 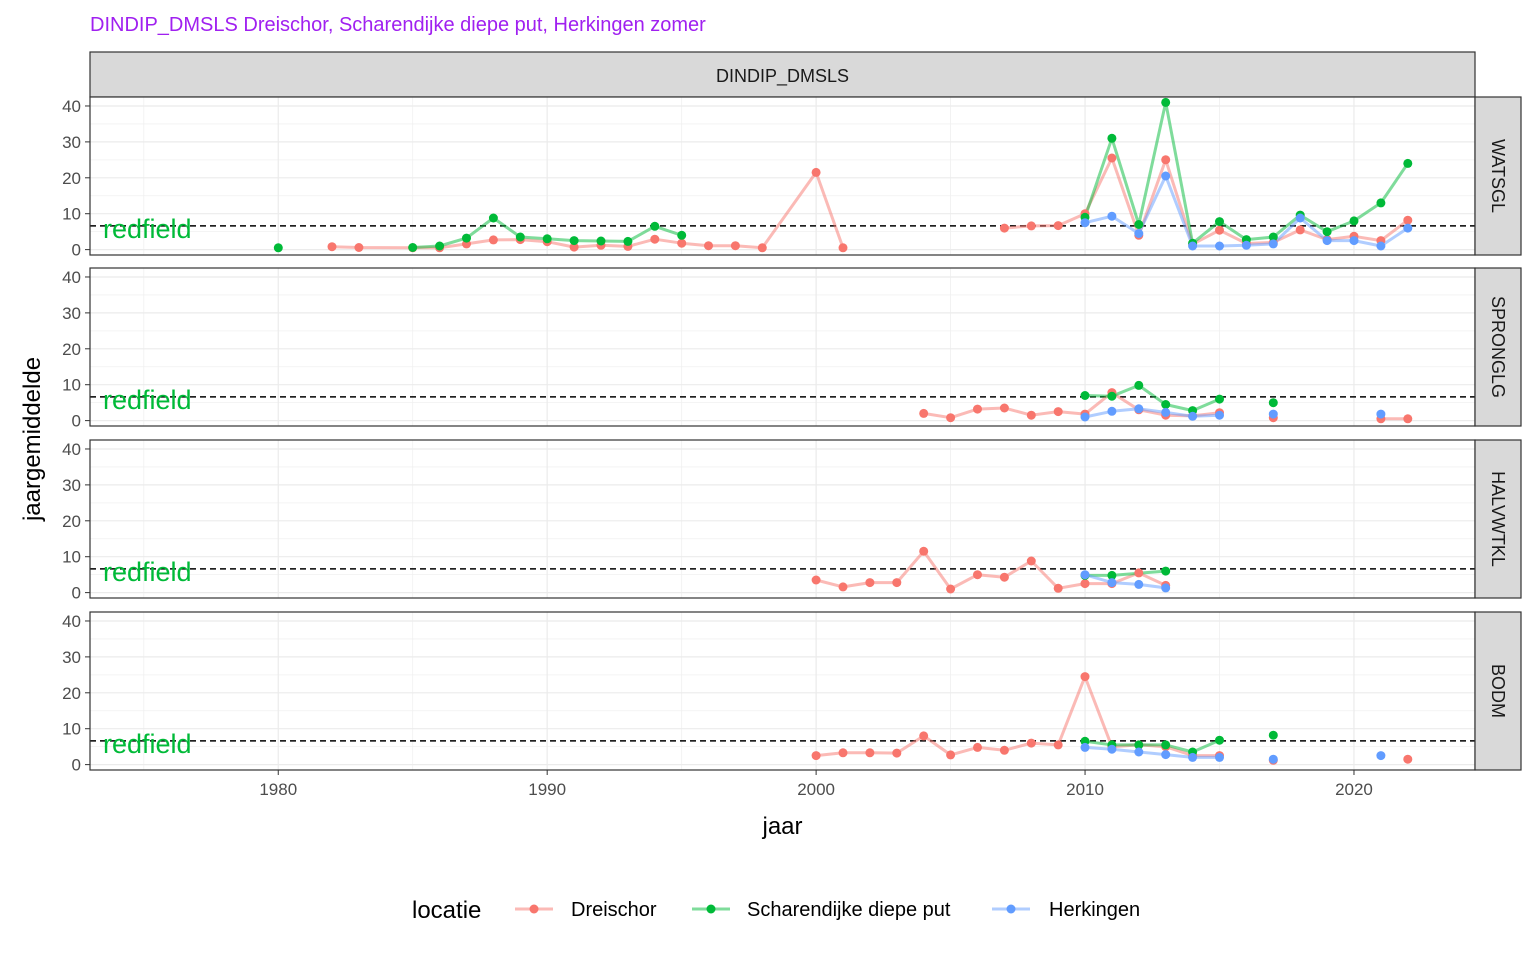 What do you see at coordinates (816, 789) in the screenshot?
I see `x-tick-label: 2000` at bounding box center [816, 789].